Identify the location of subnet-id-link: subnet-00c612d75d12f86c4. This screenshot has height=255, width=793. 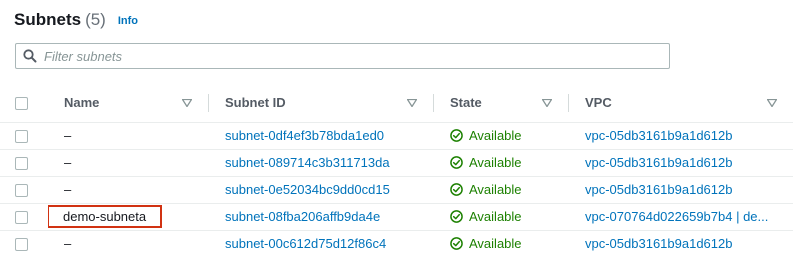
(305, 243).